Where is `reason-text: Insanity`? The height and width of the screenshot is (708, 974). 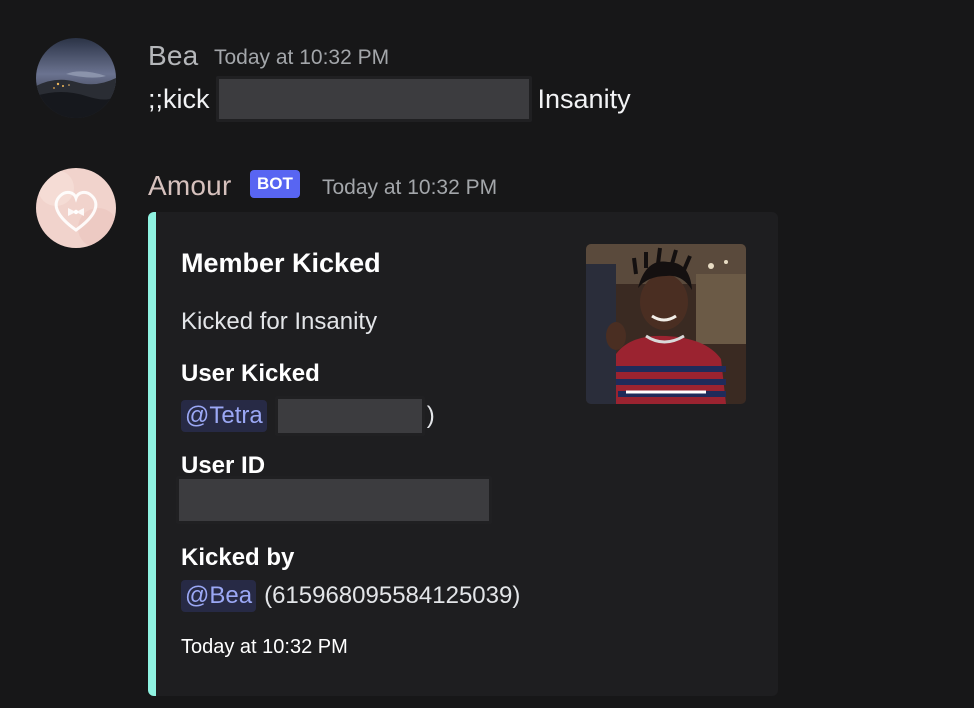 reason-text: Insanity is located at coordinates (584, 98).